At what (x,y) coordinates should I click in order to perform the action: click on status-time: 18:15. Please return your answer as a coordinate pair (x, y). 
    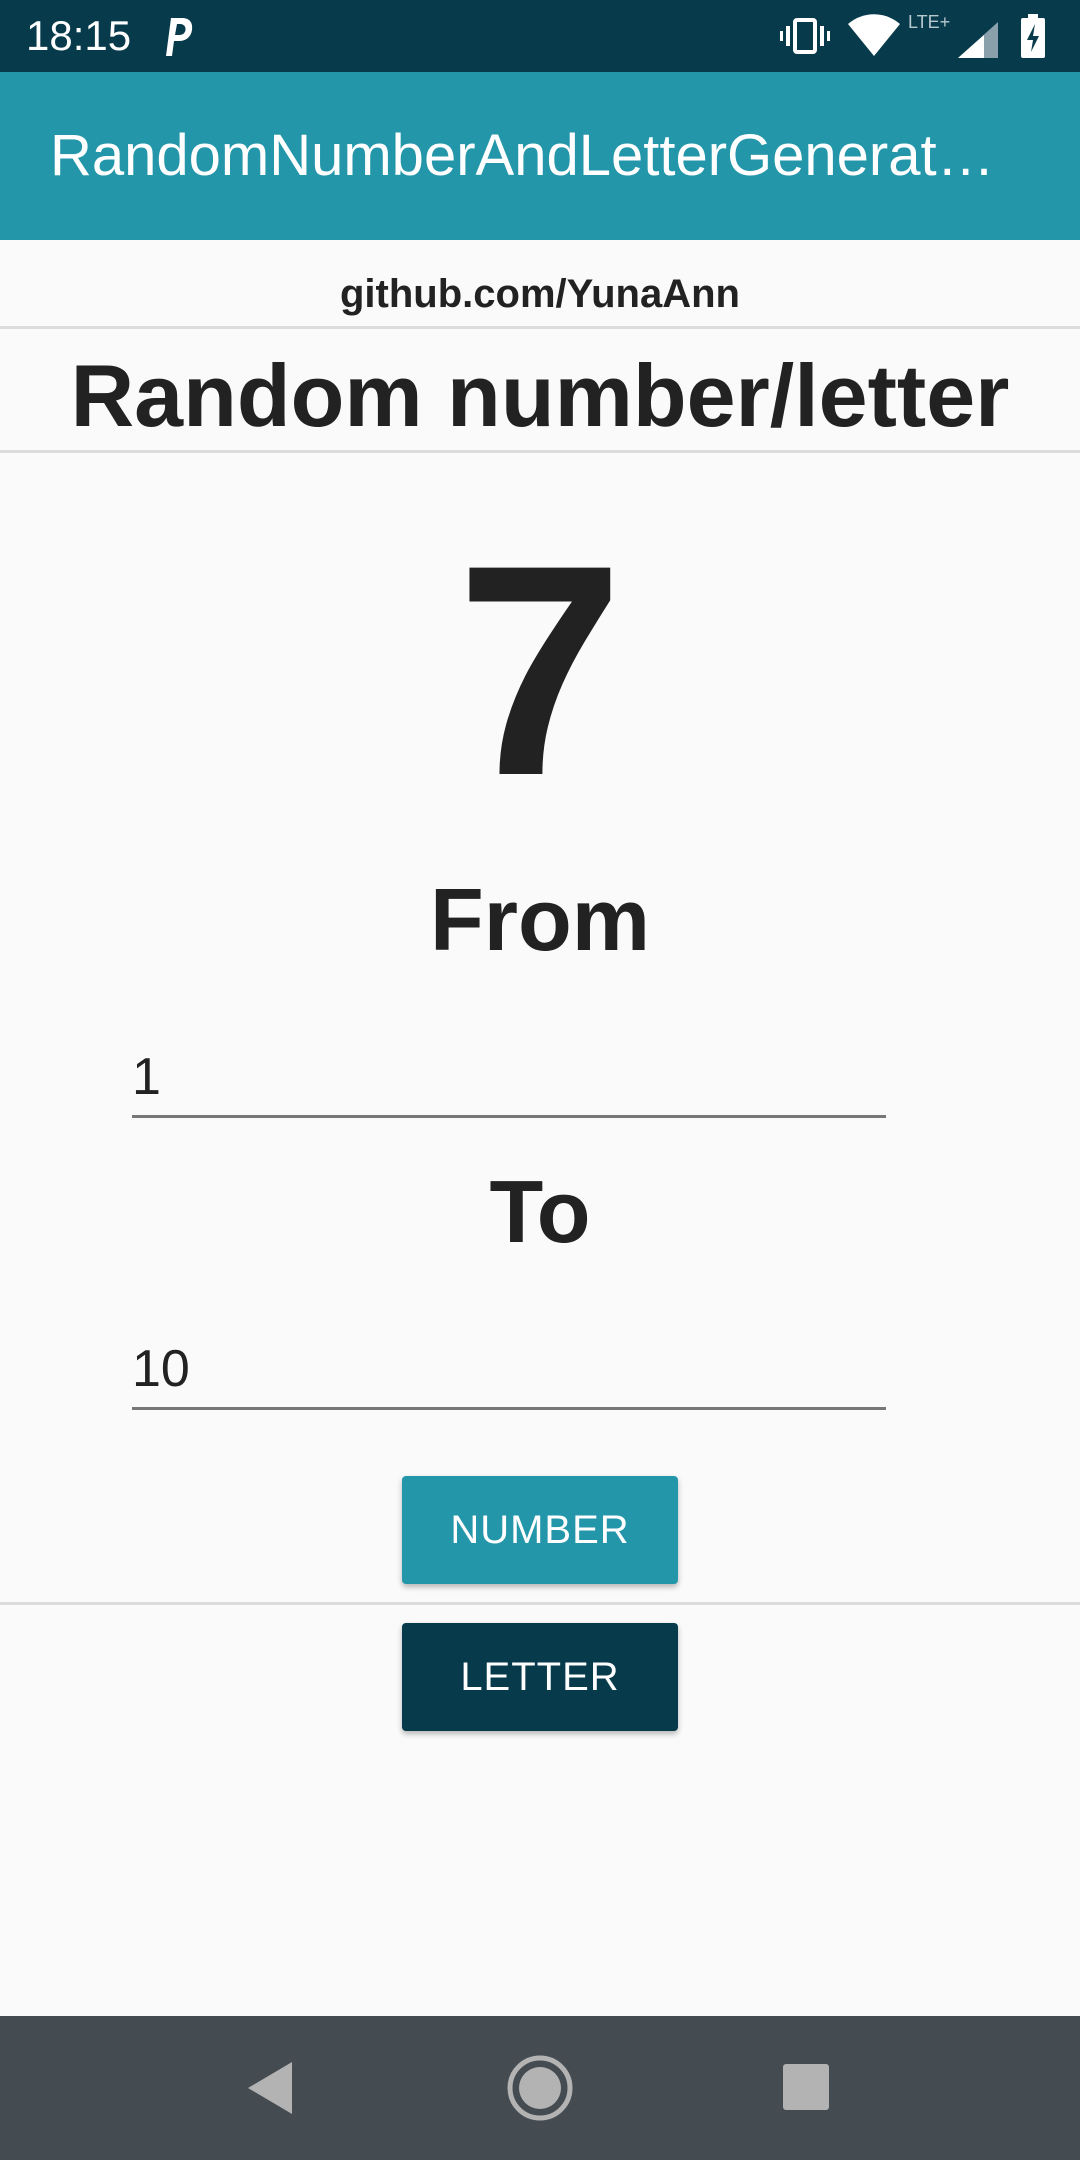
    Looking at the image, I should click on (79, 35).